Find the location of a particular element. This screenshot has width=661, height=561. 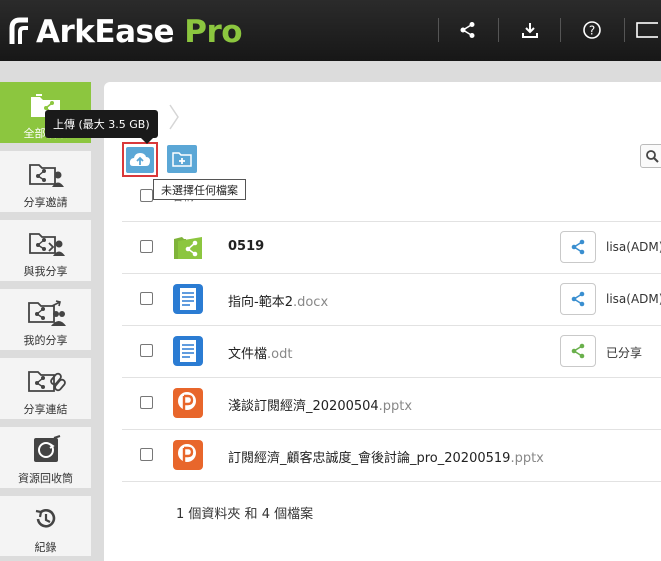

file-name: 指向-範本2.docx is located at coordinates (278, 300).